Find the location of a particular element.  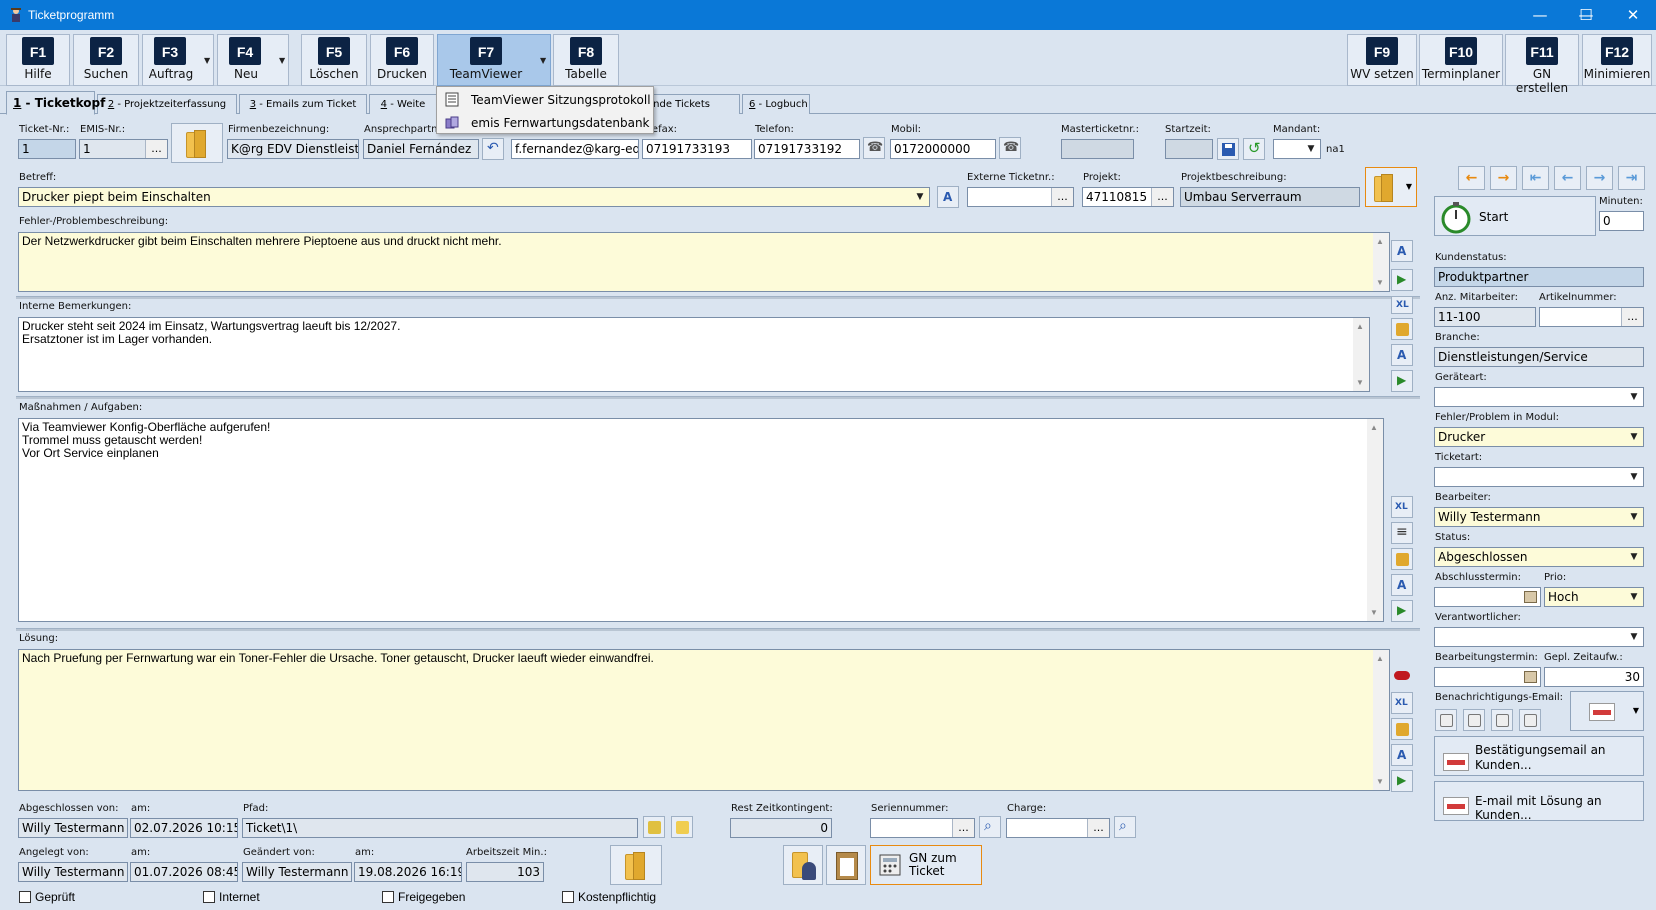

calendar-icon is located at coordinates (1530, 677).